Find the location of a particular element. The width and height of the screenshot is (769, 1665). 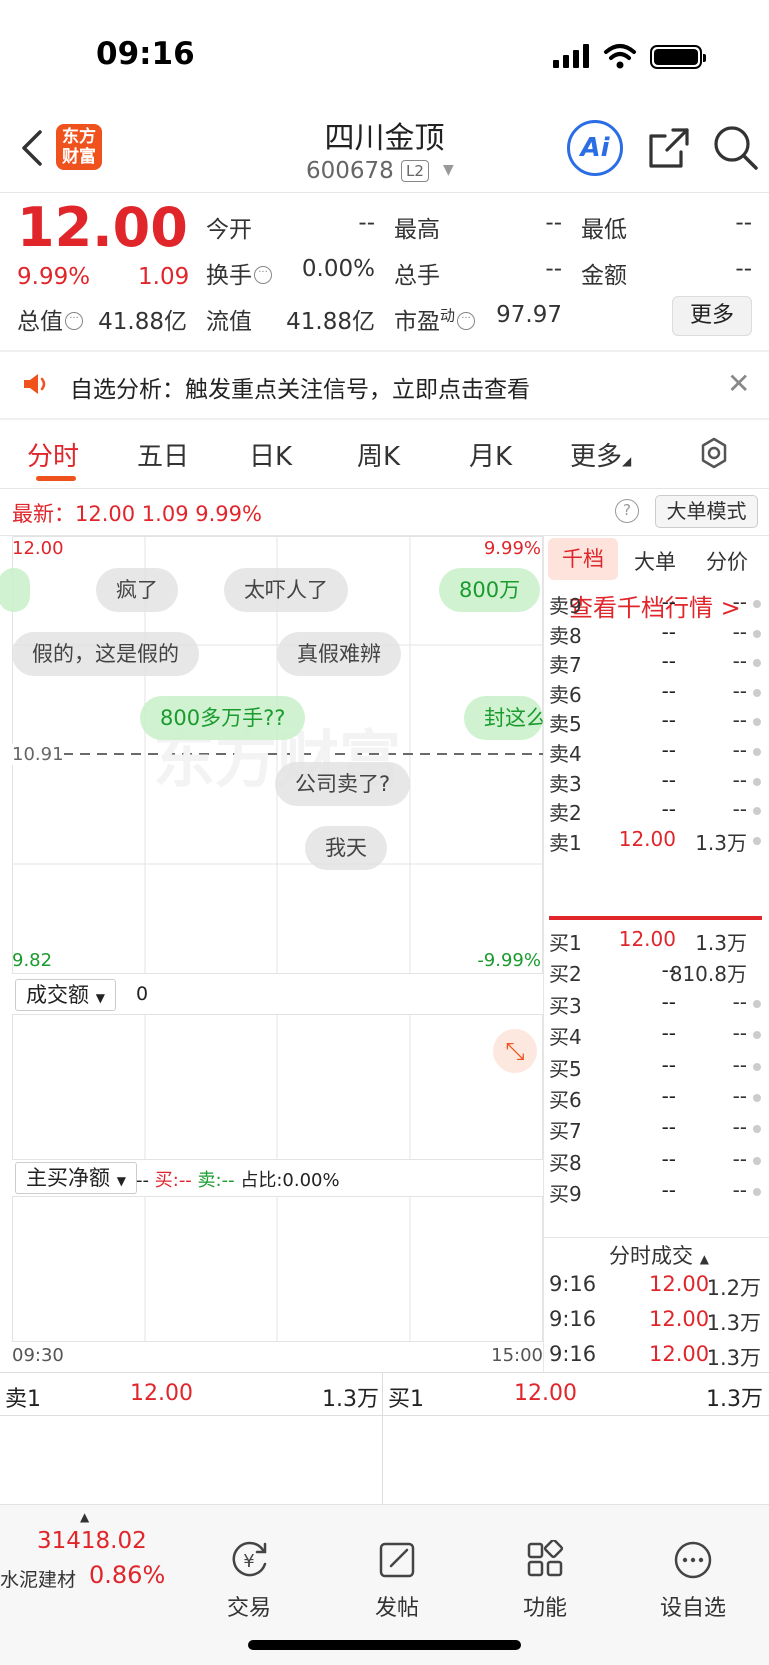

turnover-rate-value: 0.00% is located at coordinates (338, 269).